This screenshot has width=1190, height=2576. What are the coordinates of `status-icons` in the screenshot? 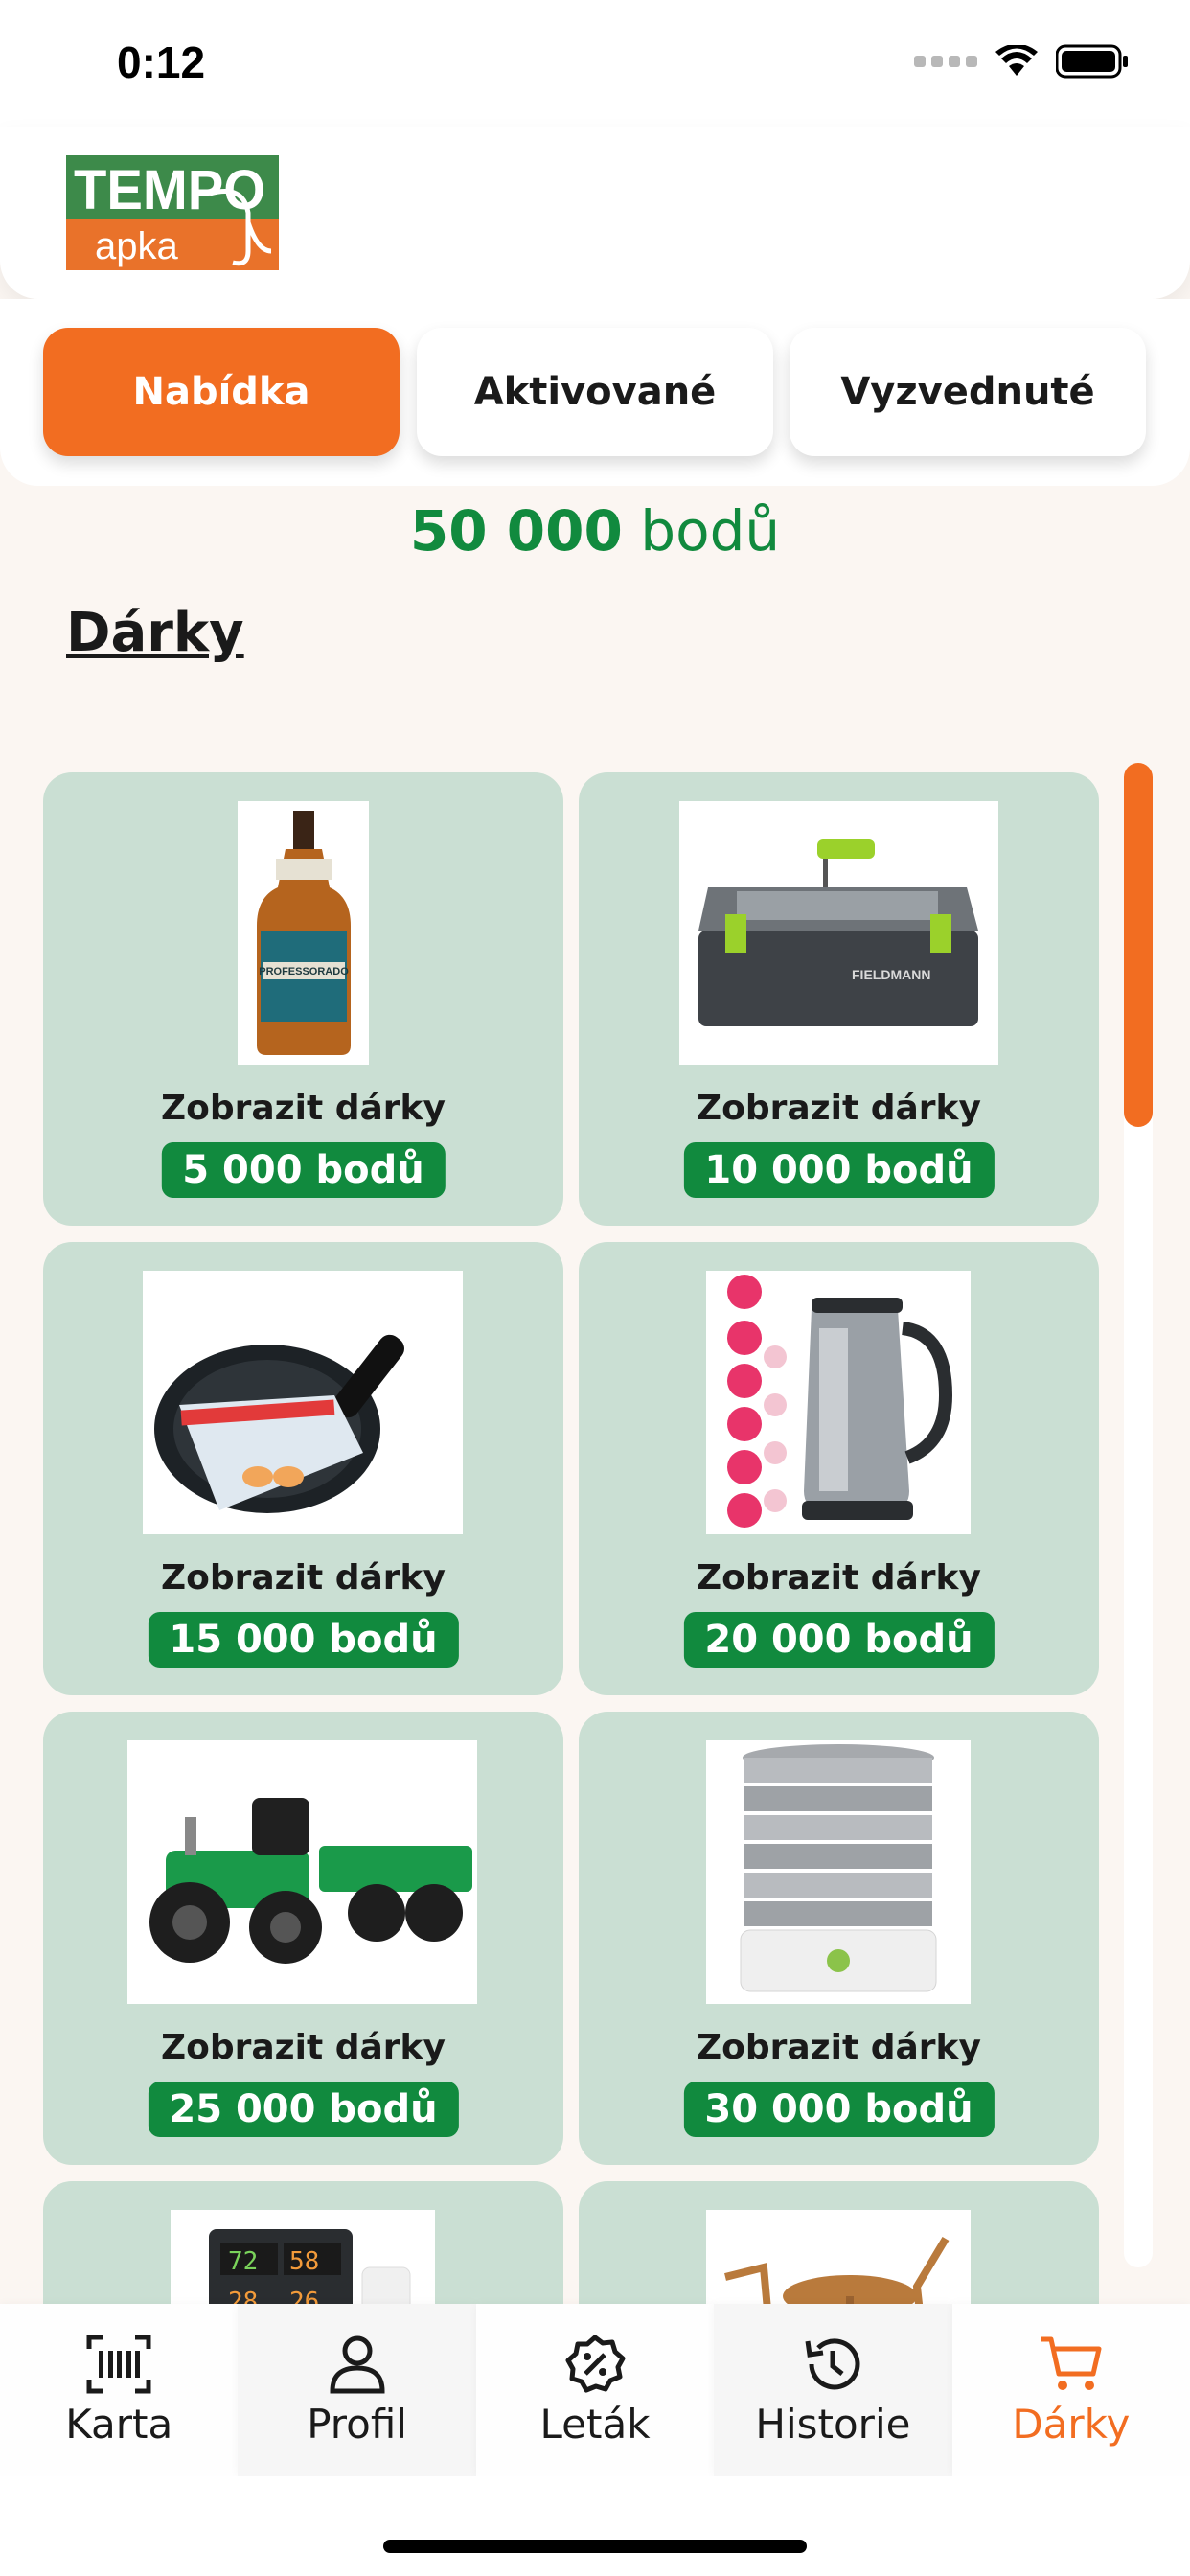 It's located at (1021, 62).